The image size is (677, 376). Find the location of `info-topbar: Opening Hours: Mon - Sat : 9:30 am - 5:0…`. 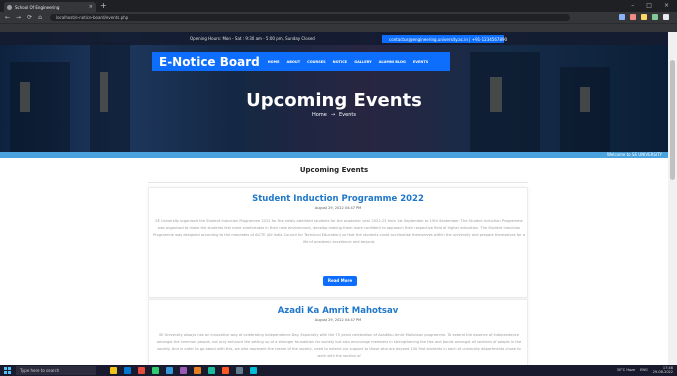

info-topbar: Opening Hours: Mon - Sat : 9:30 am - 5:0… is located at coordinates (334, 38).